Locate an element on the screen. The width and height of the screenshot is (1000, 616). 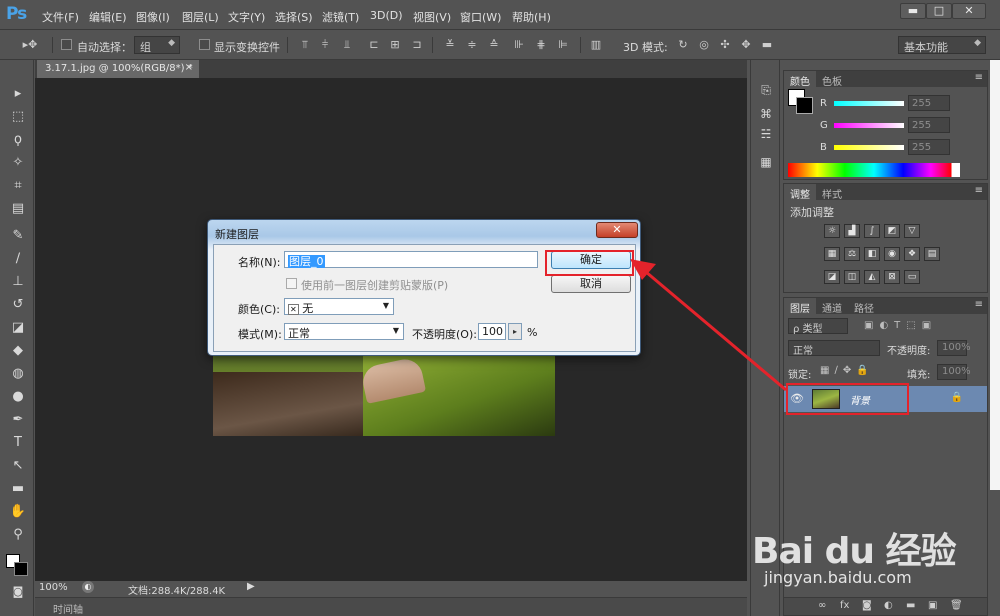
green-channel-value: 255 is located at coordinates (929, 125).